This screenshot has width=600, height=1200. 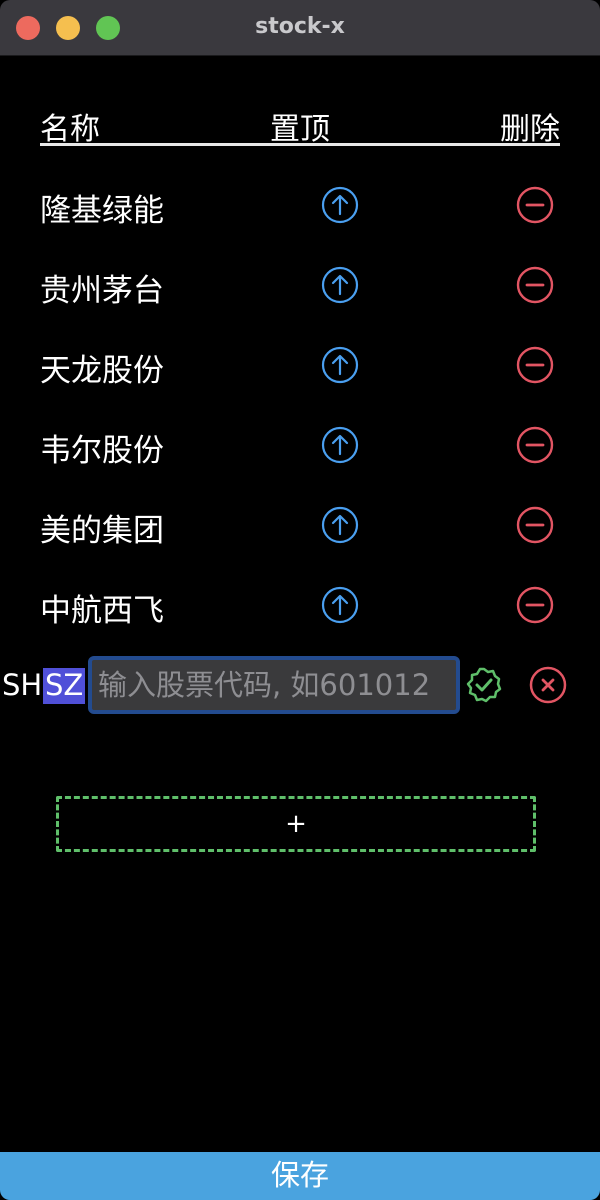 I want to click on new-stock-row: SH SZ, so click(x=300, y=685).